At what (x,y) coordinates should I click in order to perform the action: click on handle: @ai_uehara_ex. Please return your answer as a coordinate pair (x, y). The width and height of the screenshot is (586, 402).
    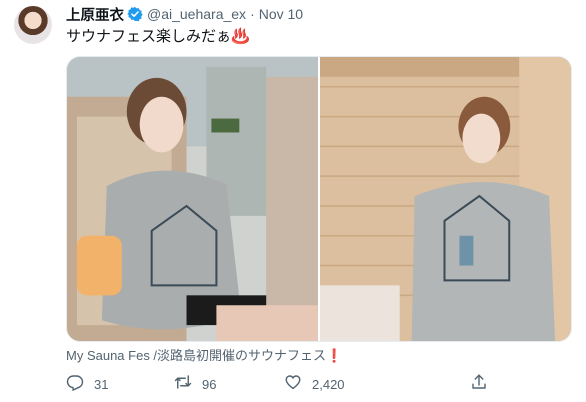
    Looking at the image, I should click on (196, 14).